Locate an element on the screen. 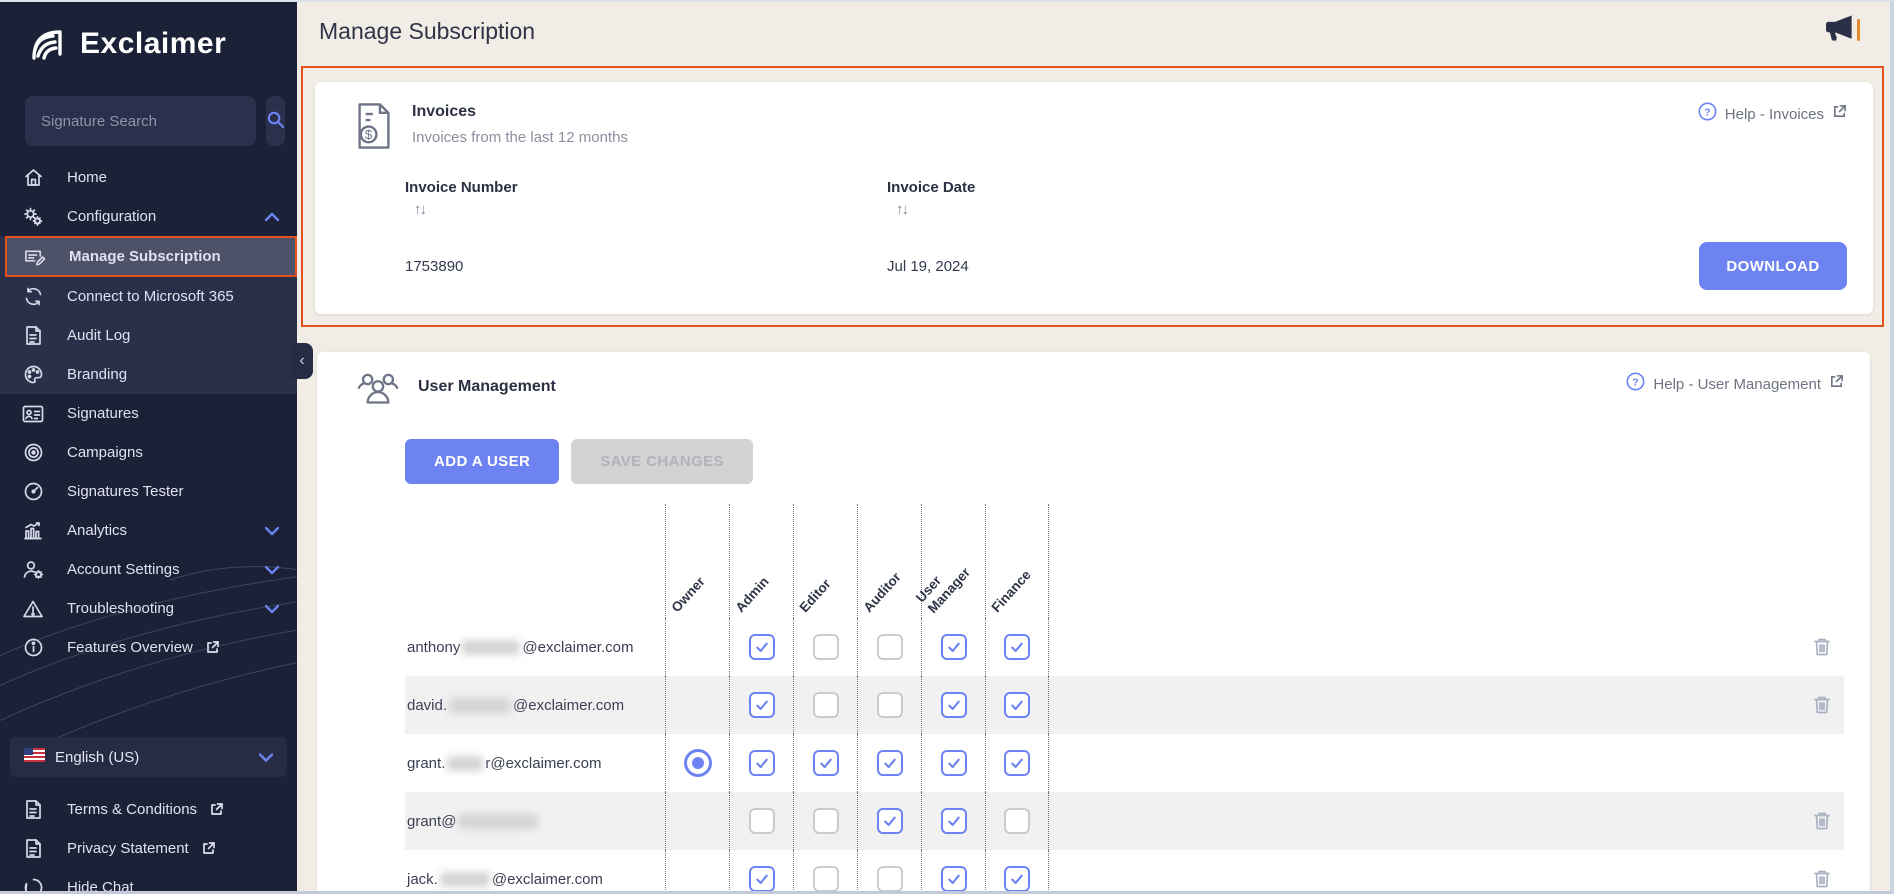 The height and width of the screenshot is (894, 1894). save-changes-button: SAVE CHANGES is located at coordinates (662, 461).